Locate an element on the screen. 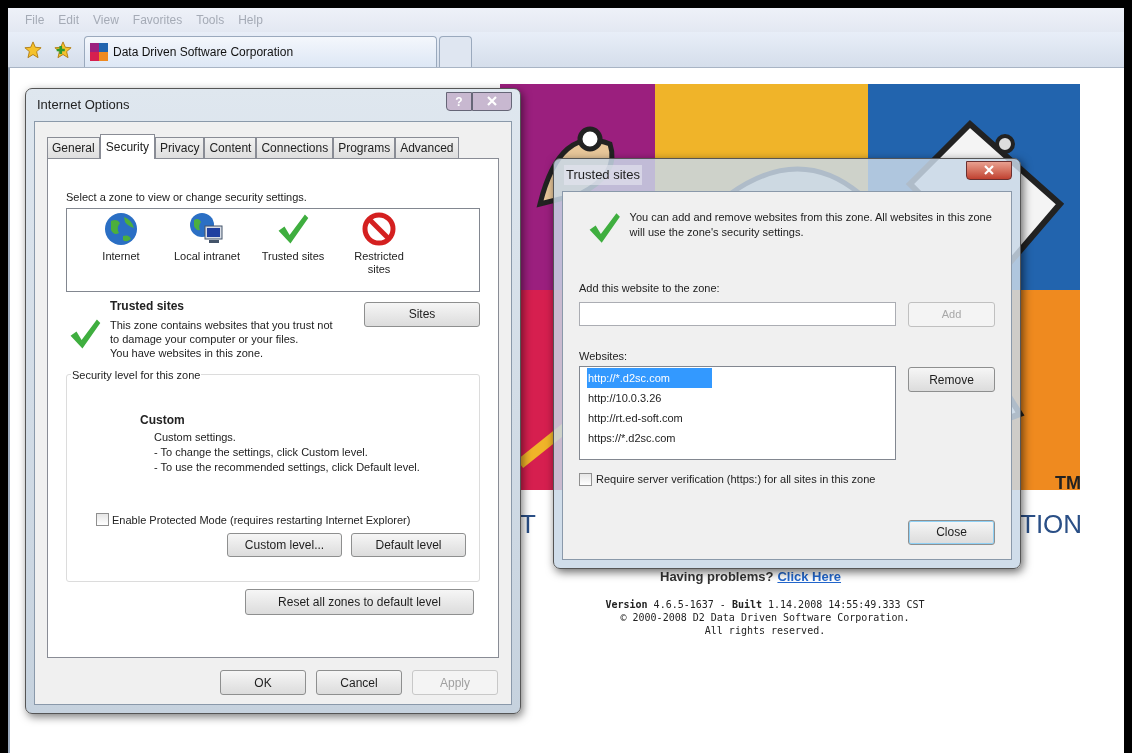 Image resolution: width=1132 pixels, height=753 pixels. tab-title: Data Driven Software Corporation is located at coordinates (203, 52).